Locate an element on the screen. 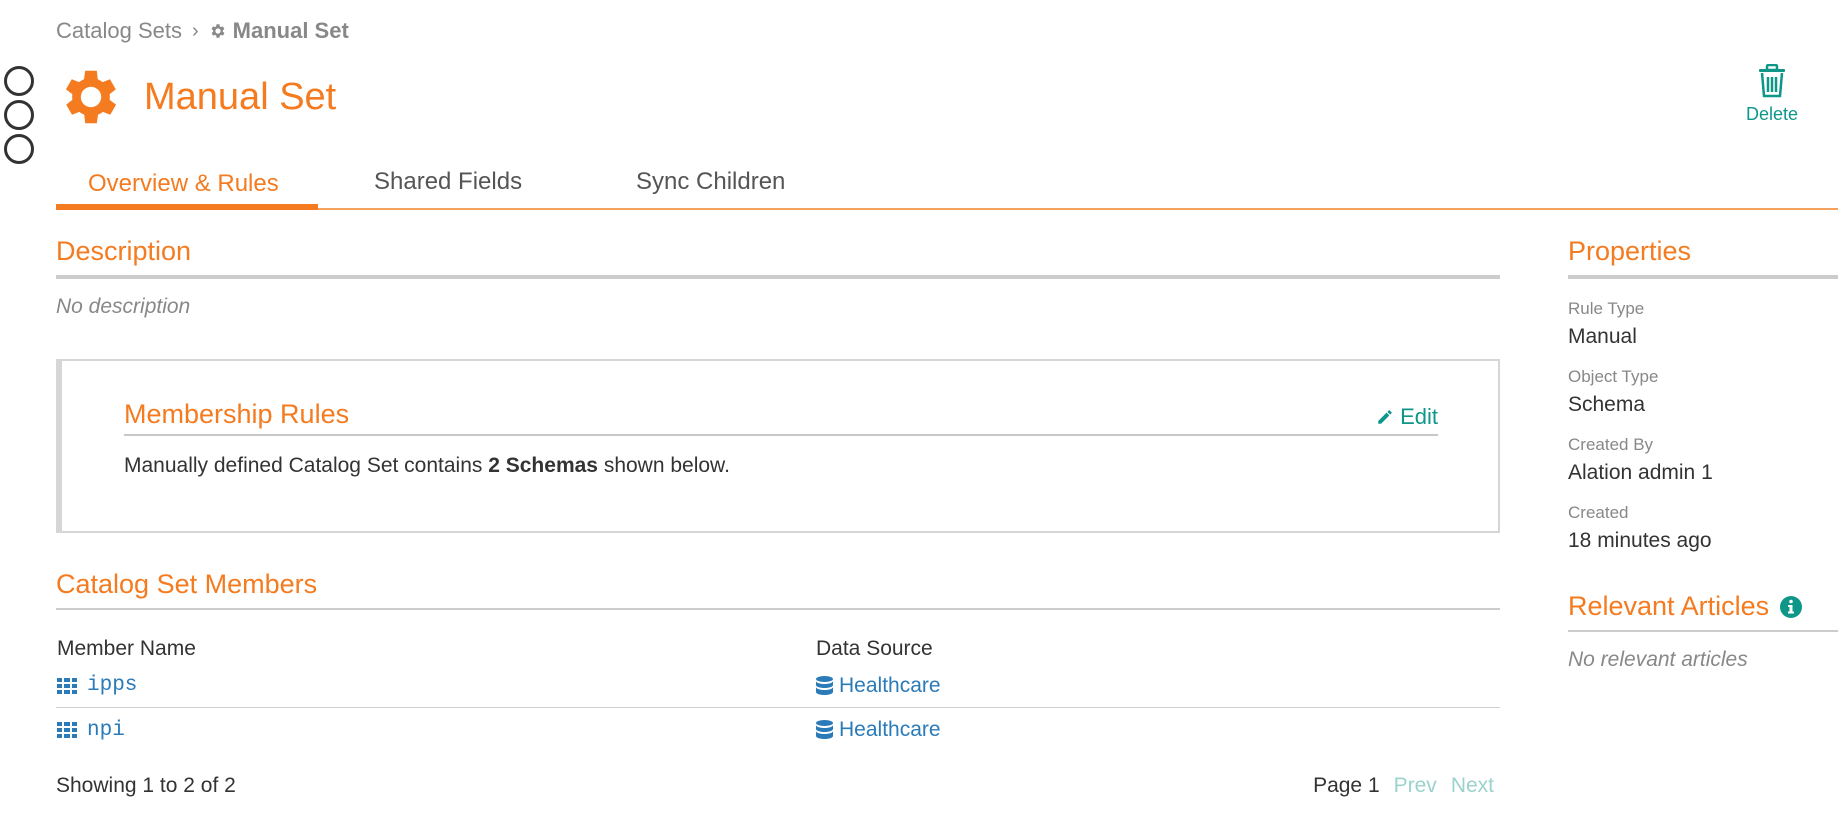 The width and height of the screenshot is (1848, 826). property-value-object-type: Schema is located at coordinates (1607, 404).